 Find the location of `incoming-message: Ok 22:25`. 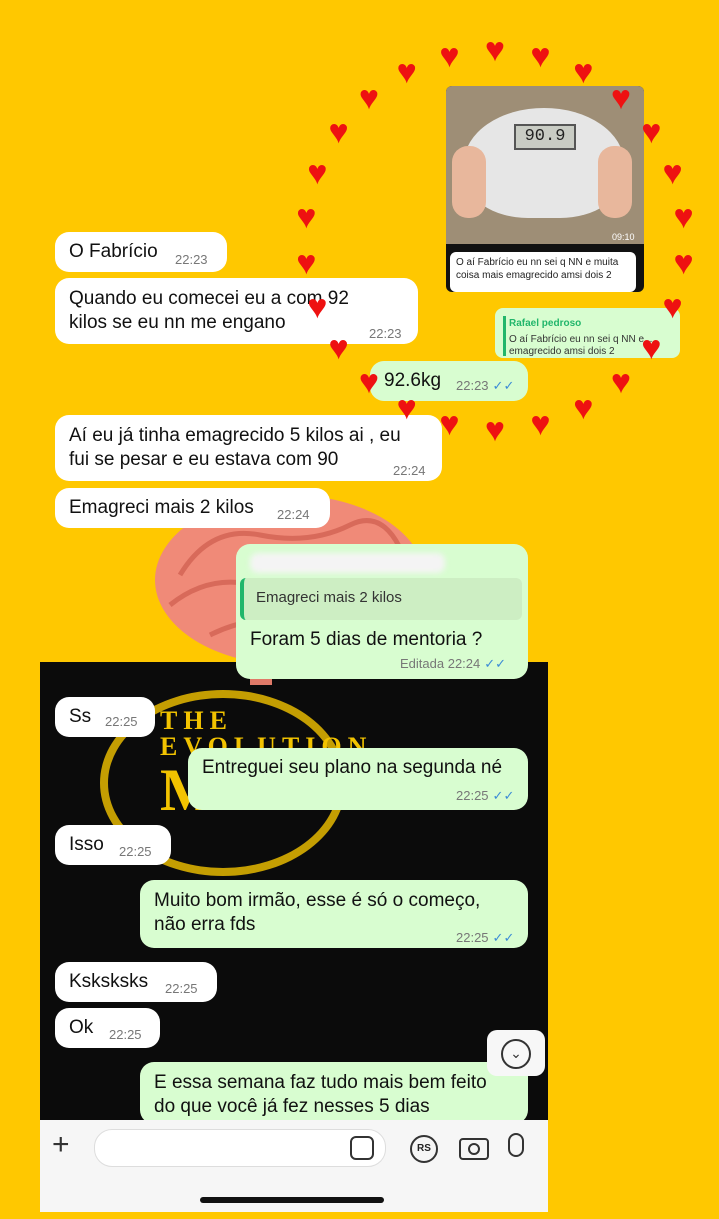

incoming-message: Ok 22:25 is located at coordinates (107, 1028).